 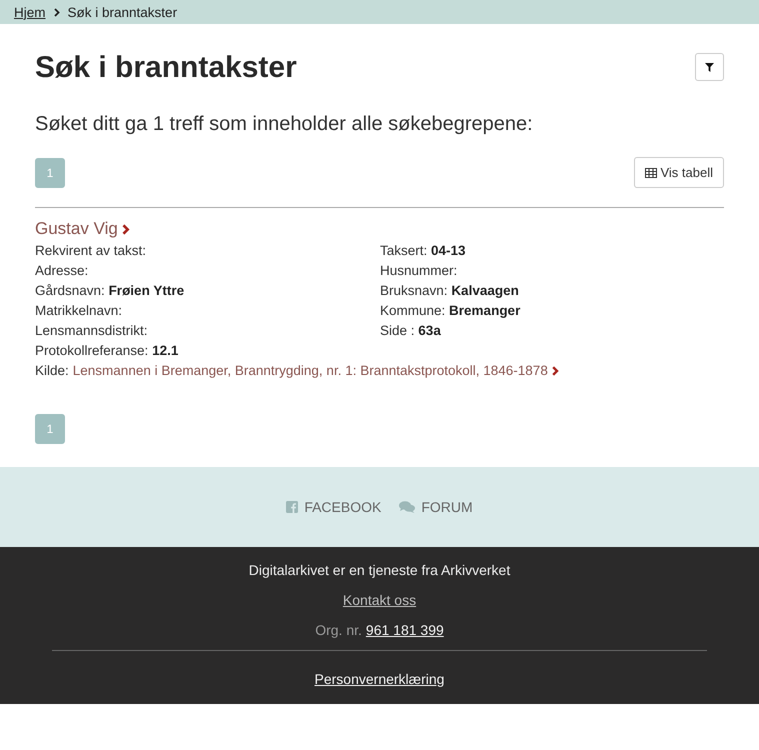 What do you see at coordinates (310, 371) in the screenshot?
I see `source-link: Lensmannen i Bremanger, Branntrygding, nr. 1: Branntakstprotokoll, 1846-1878` at bounding box center [310, 371].